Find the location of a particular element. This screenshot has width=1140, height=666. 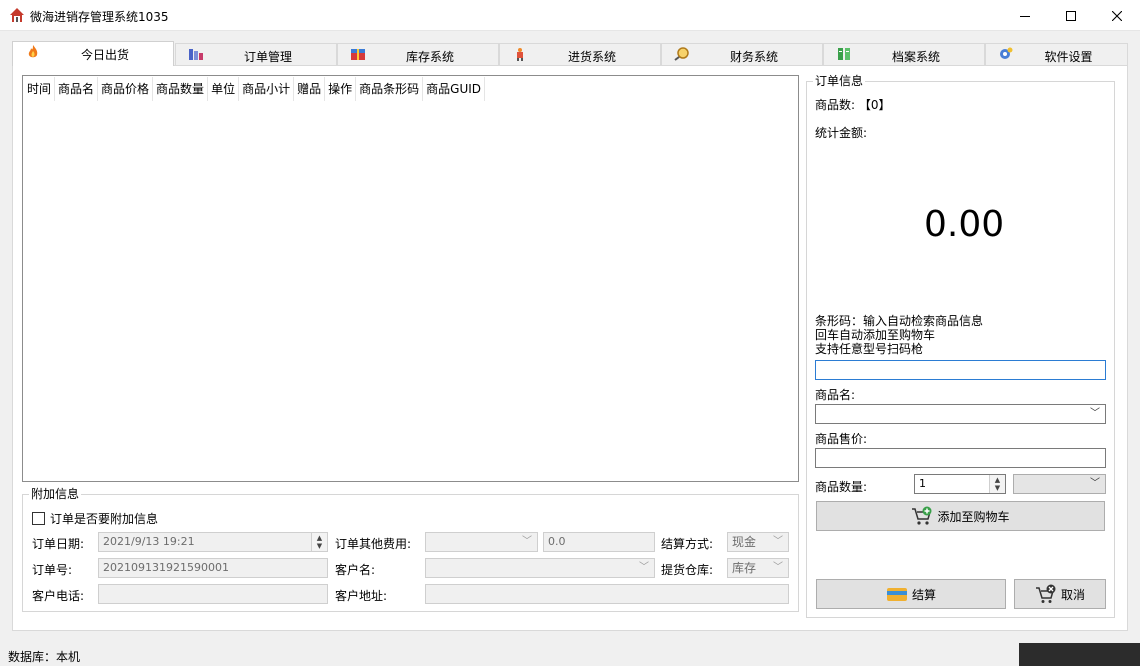

customer-phone-label: 客户电话: is located at coordinates (58, 596).